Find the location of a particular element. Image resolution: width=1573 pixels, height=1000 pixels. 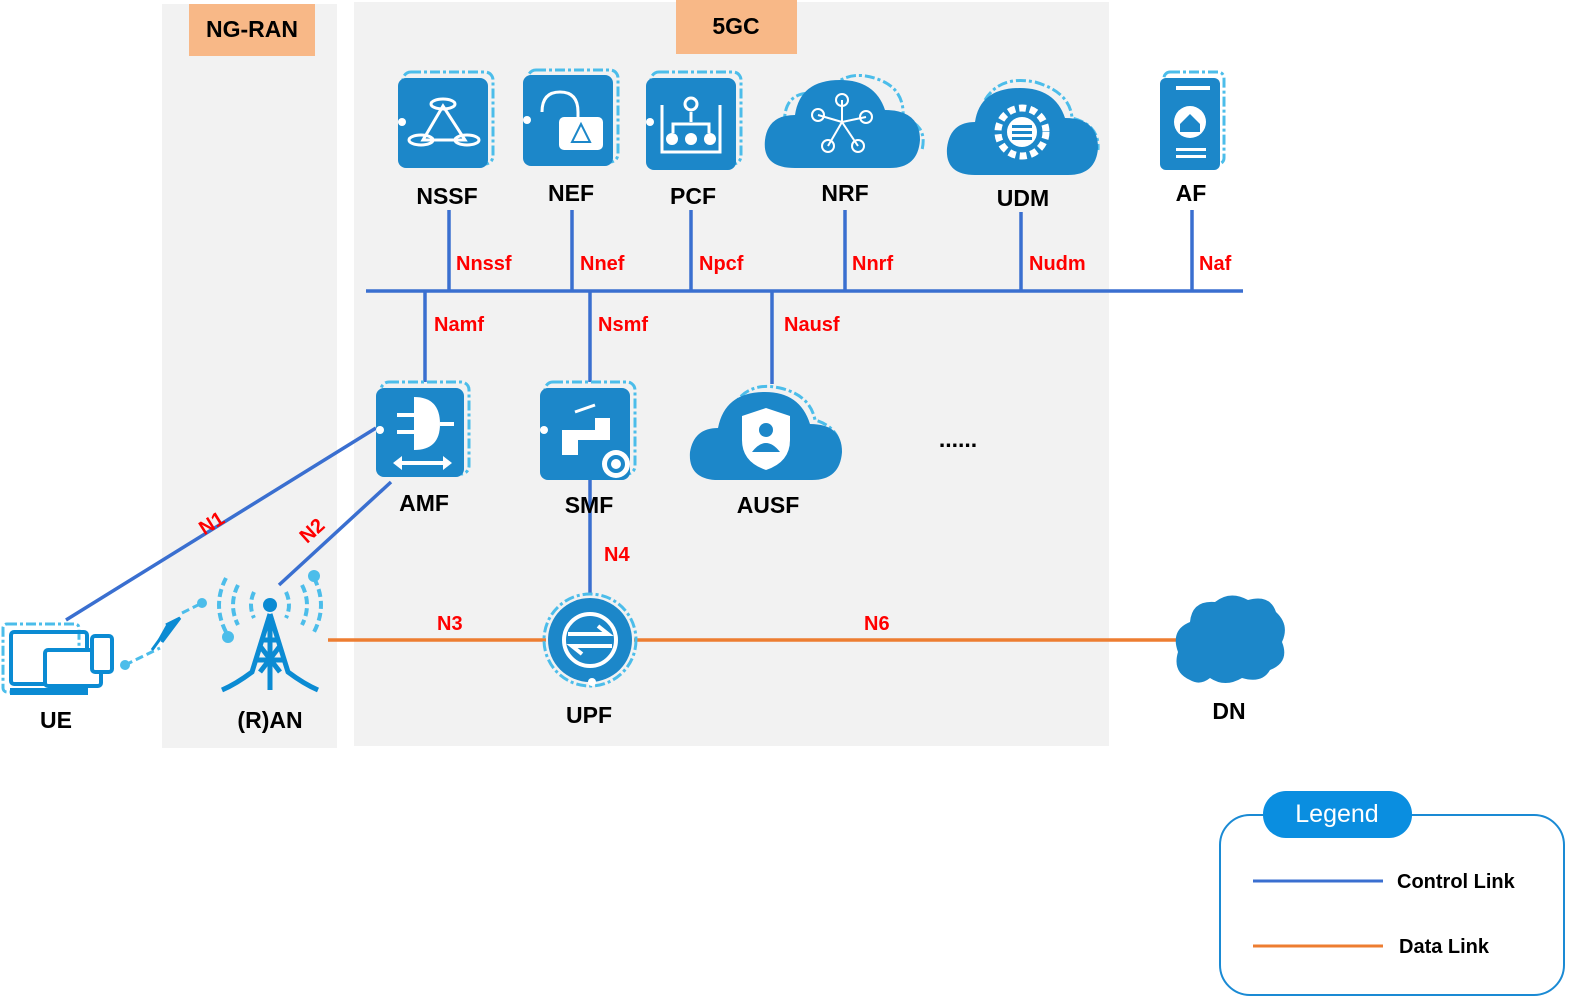

legend-control-label: Control Link is located at coordinates (1456, 882).